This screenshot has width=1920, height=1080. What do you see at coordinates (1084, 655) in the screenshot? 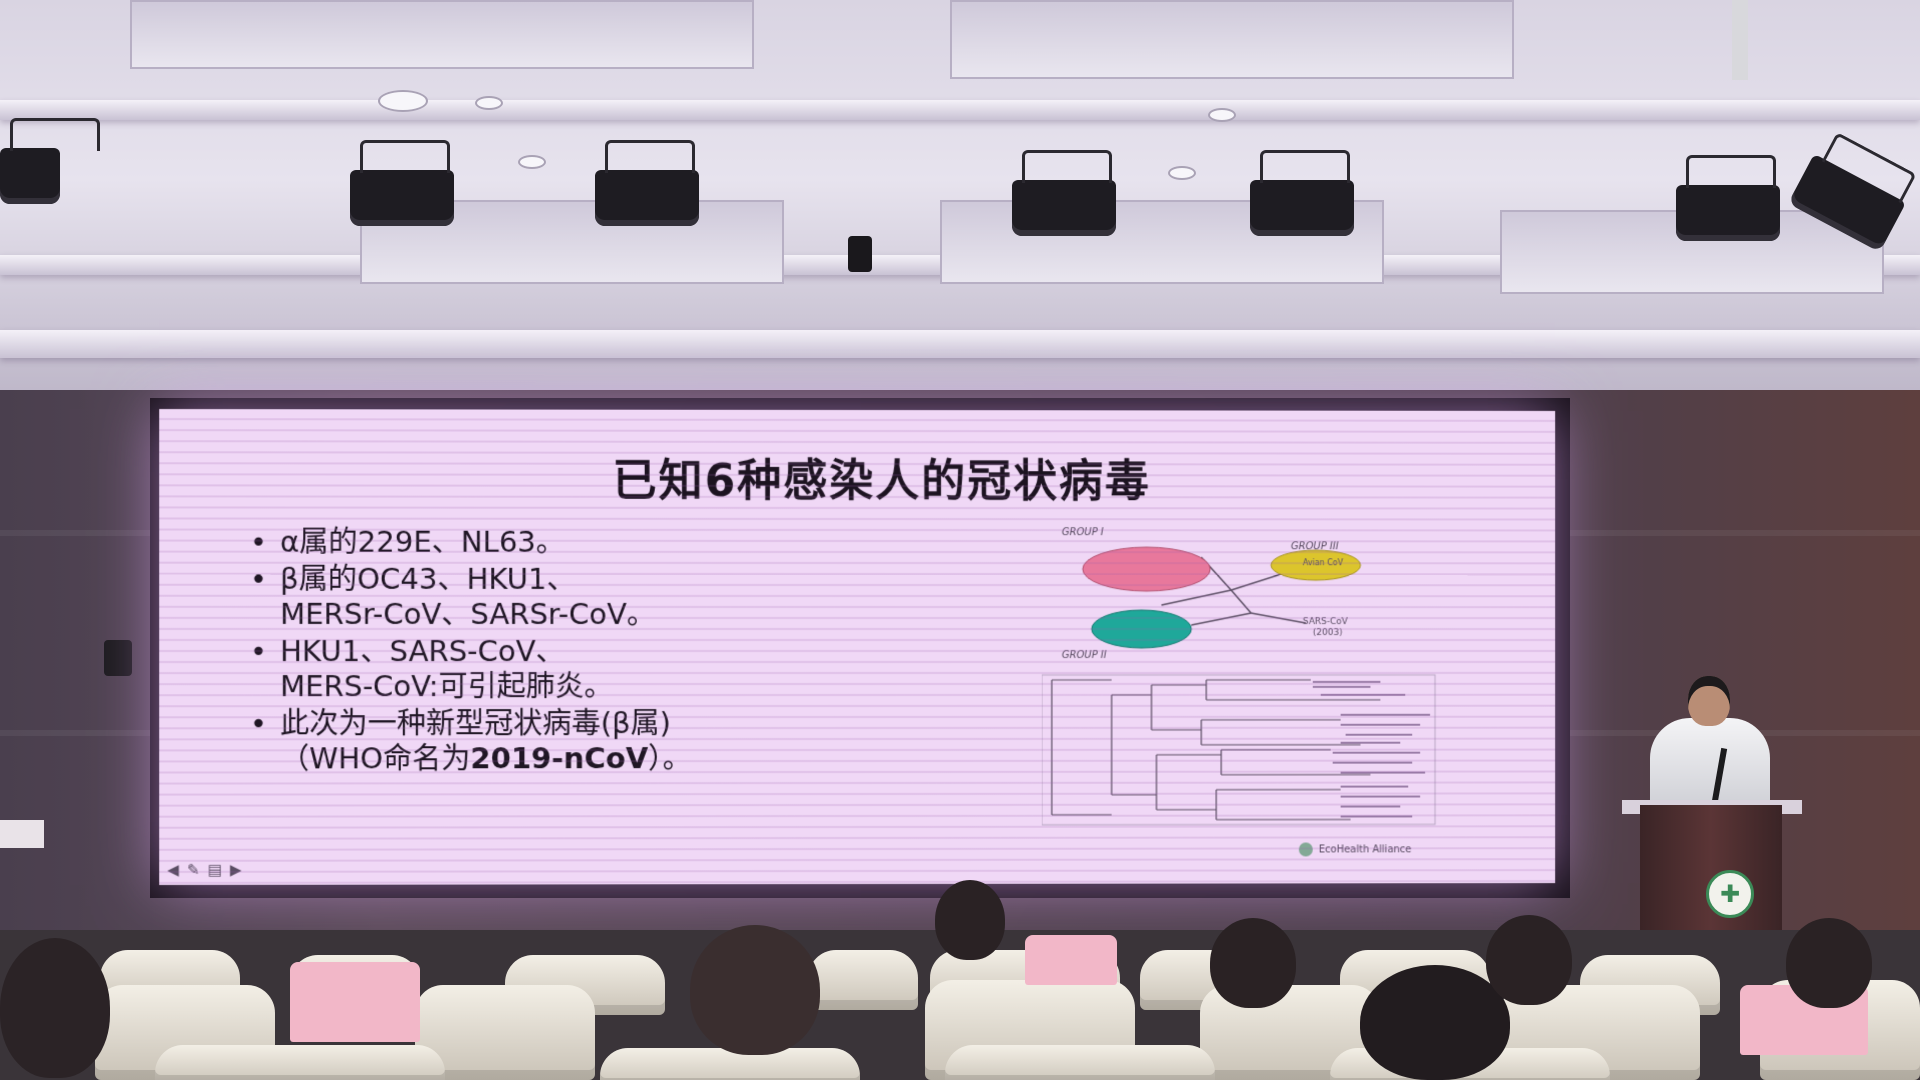
I see `group-2-label: GROUP II` at bounding box center [1084, 655].